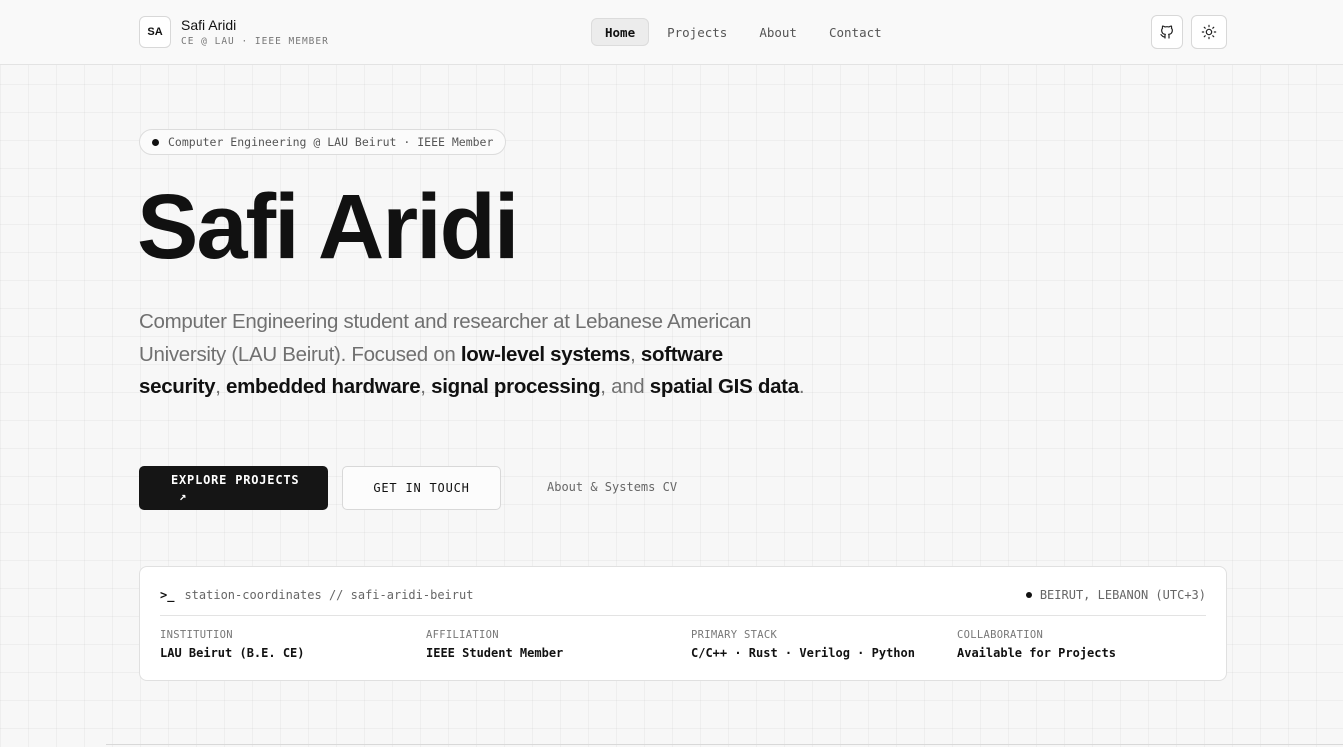 Image resolution: width=1343 pixels, height=747 pixels. I want to click on section-divider, so click(724, 744).